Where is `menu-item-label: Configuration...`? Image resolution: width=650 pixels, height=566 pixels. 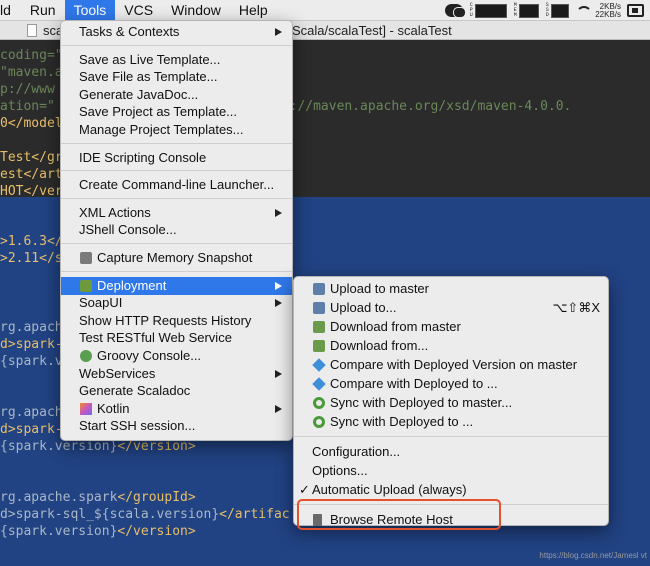
menu-item-label: Configuration... is located at coordinates (356, 451).